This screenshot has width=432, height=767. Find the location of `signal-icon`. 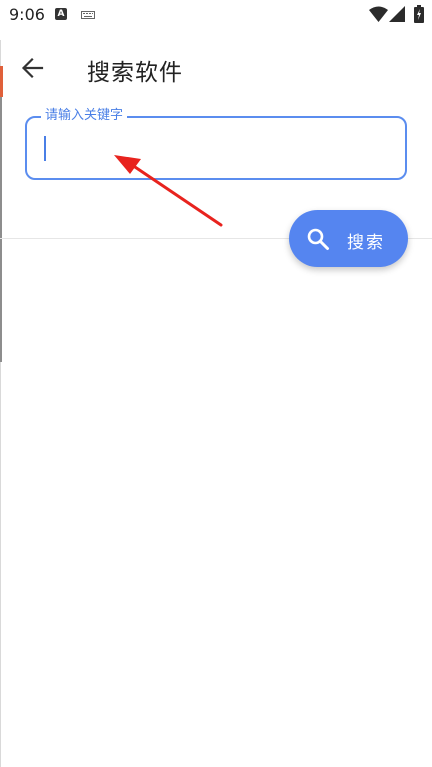

signal-icon is located at coordinates (397, 14).